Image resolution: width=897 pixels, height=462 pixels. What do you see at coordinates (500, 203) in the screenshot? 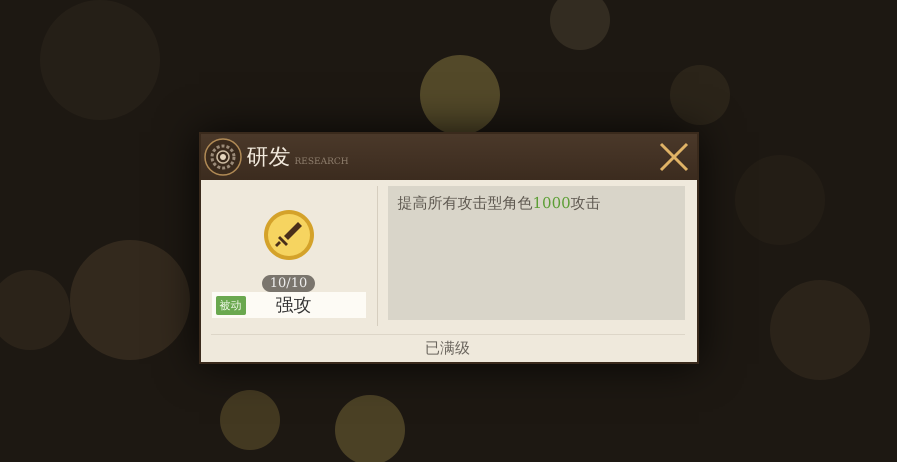
I see `description-text: 提高所有攻击型角色1000攻击` at bounding box center [500, 203].